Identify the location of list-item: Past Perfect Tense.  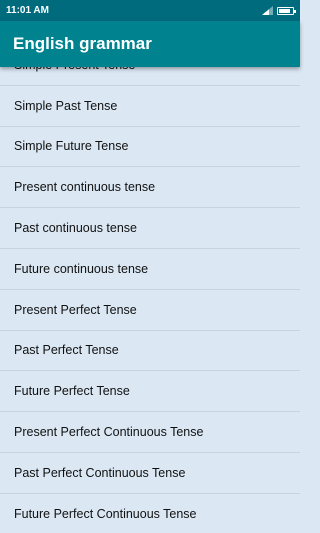
(150, 351).